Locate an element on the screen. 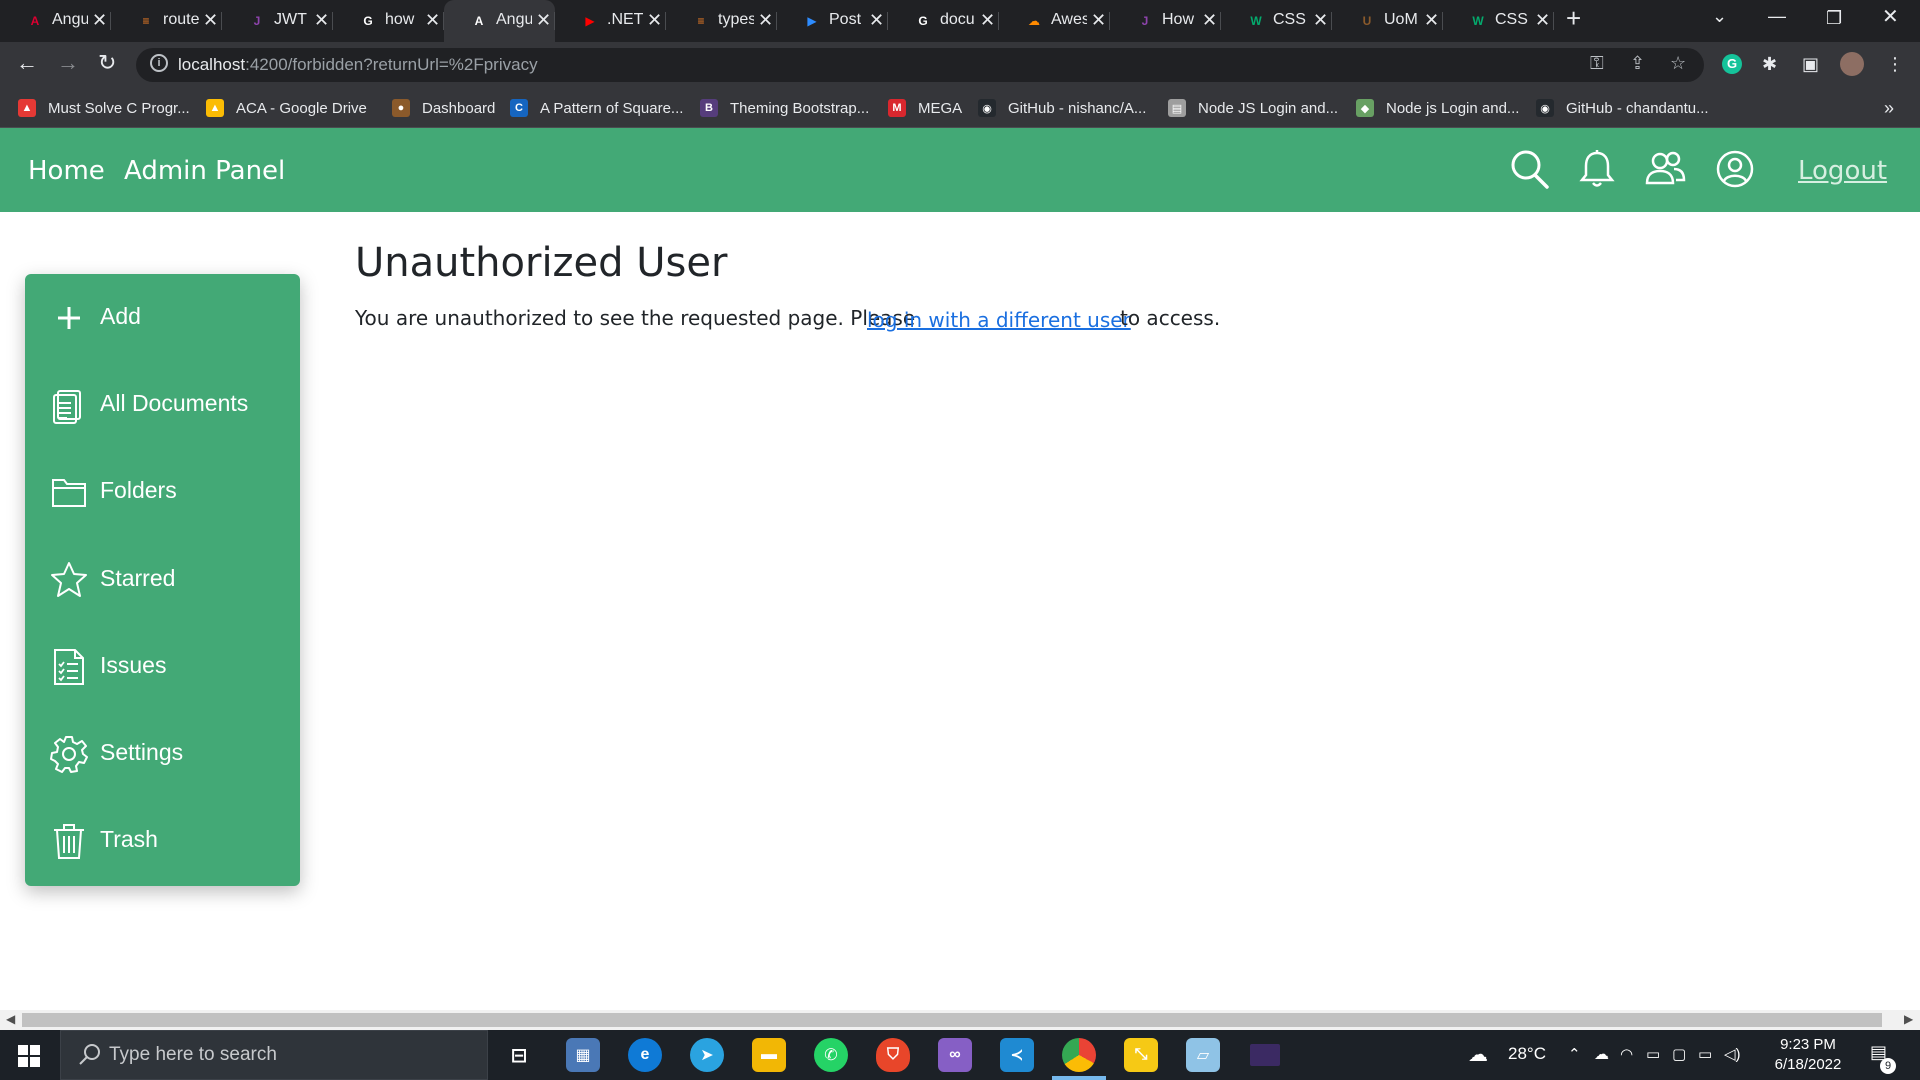 The height and width of the screenshot is (1080, 1920). reload-icon: ↻ is located at coordinates (107, 63).